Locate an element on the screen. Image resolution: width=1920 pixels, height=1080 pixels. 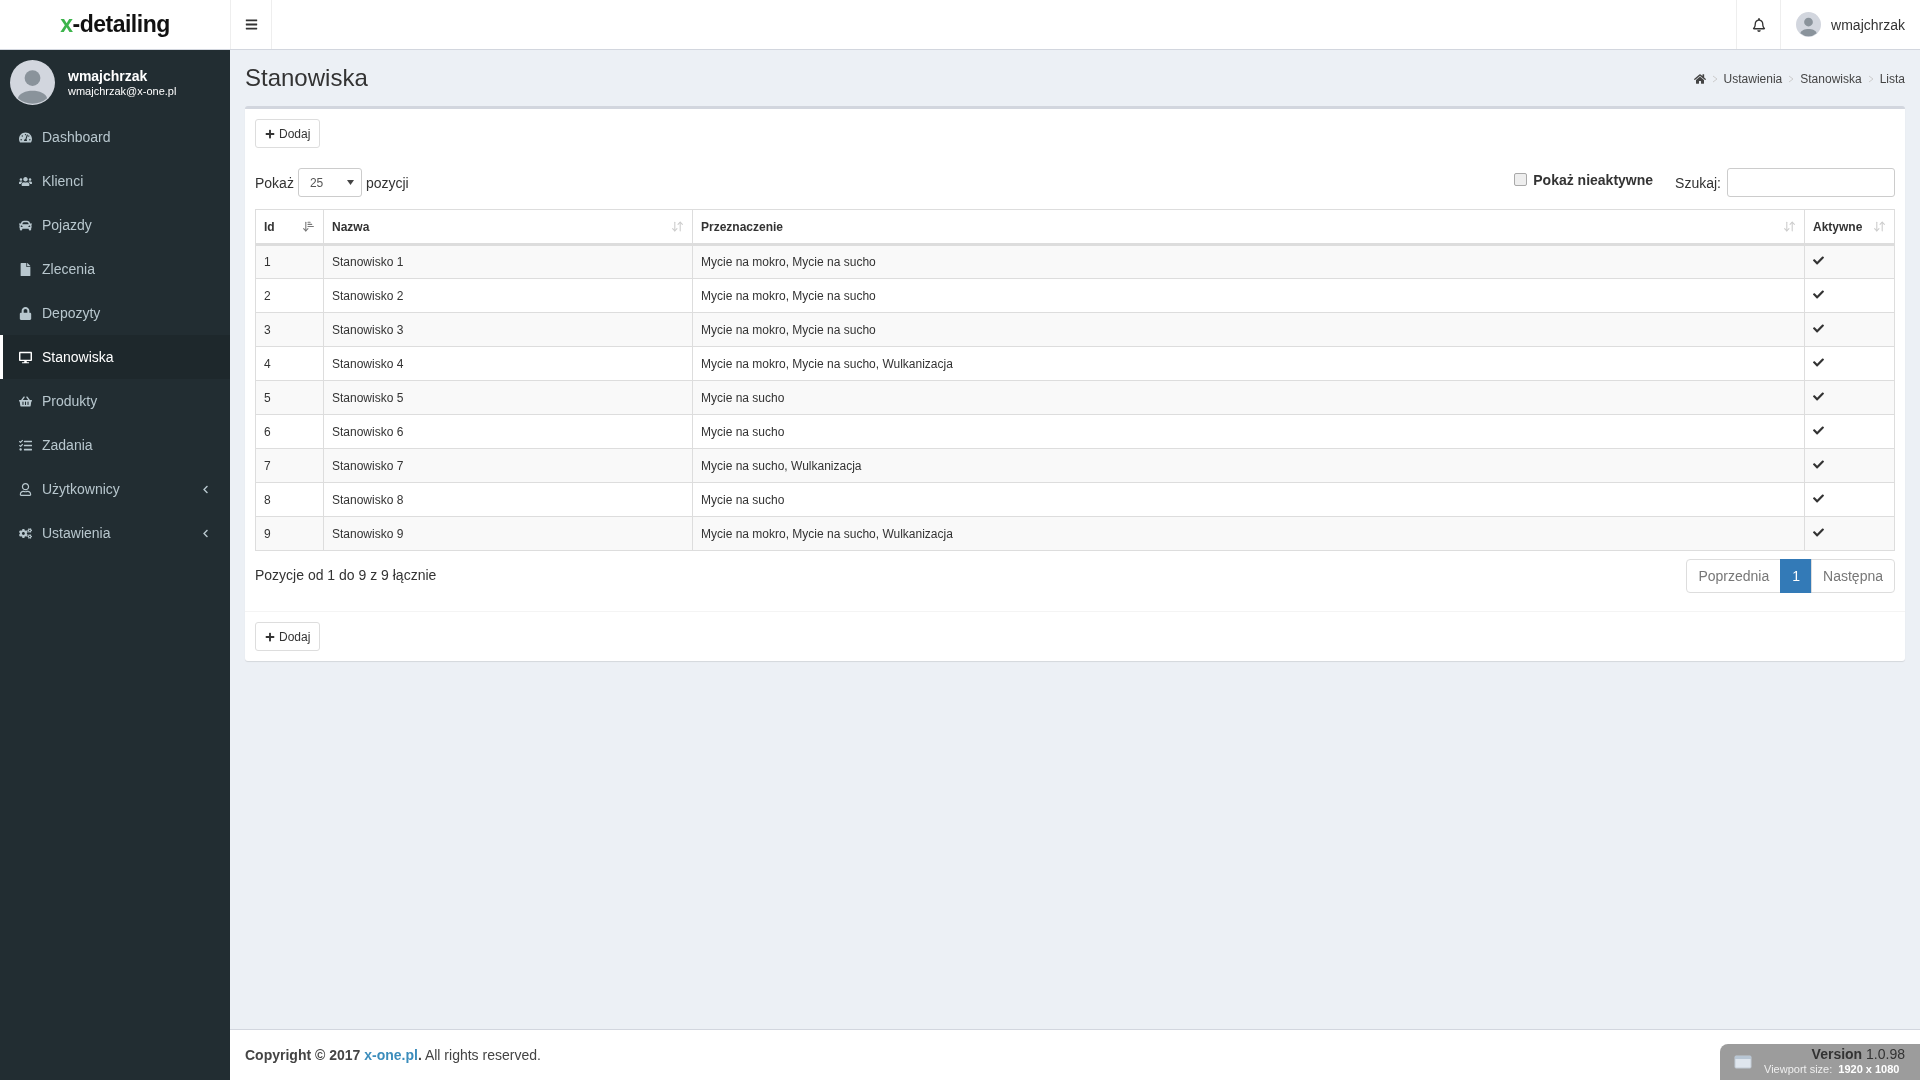
table-cell: 4 is located at coordinates (289, 363).